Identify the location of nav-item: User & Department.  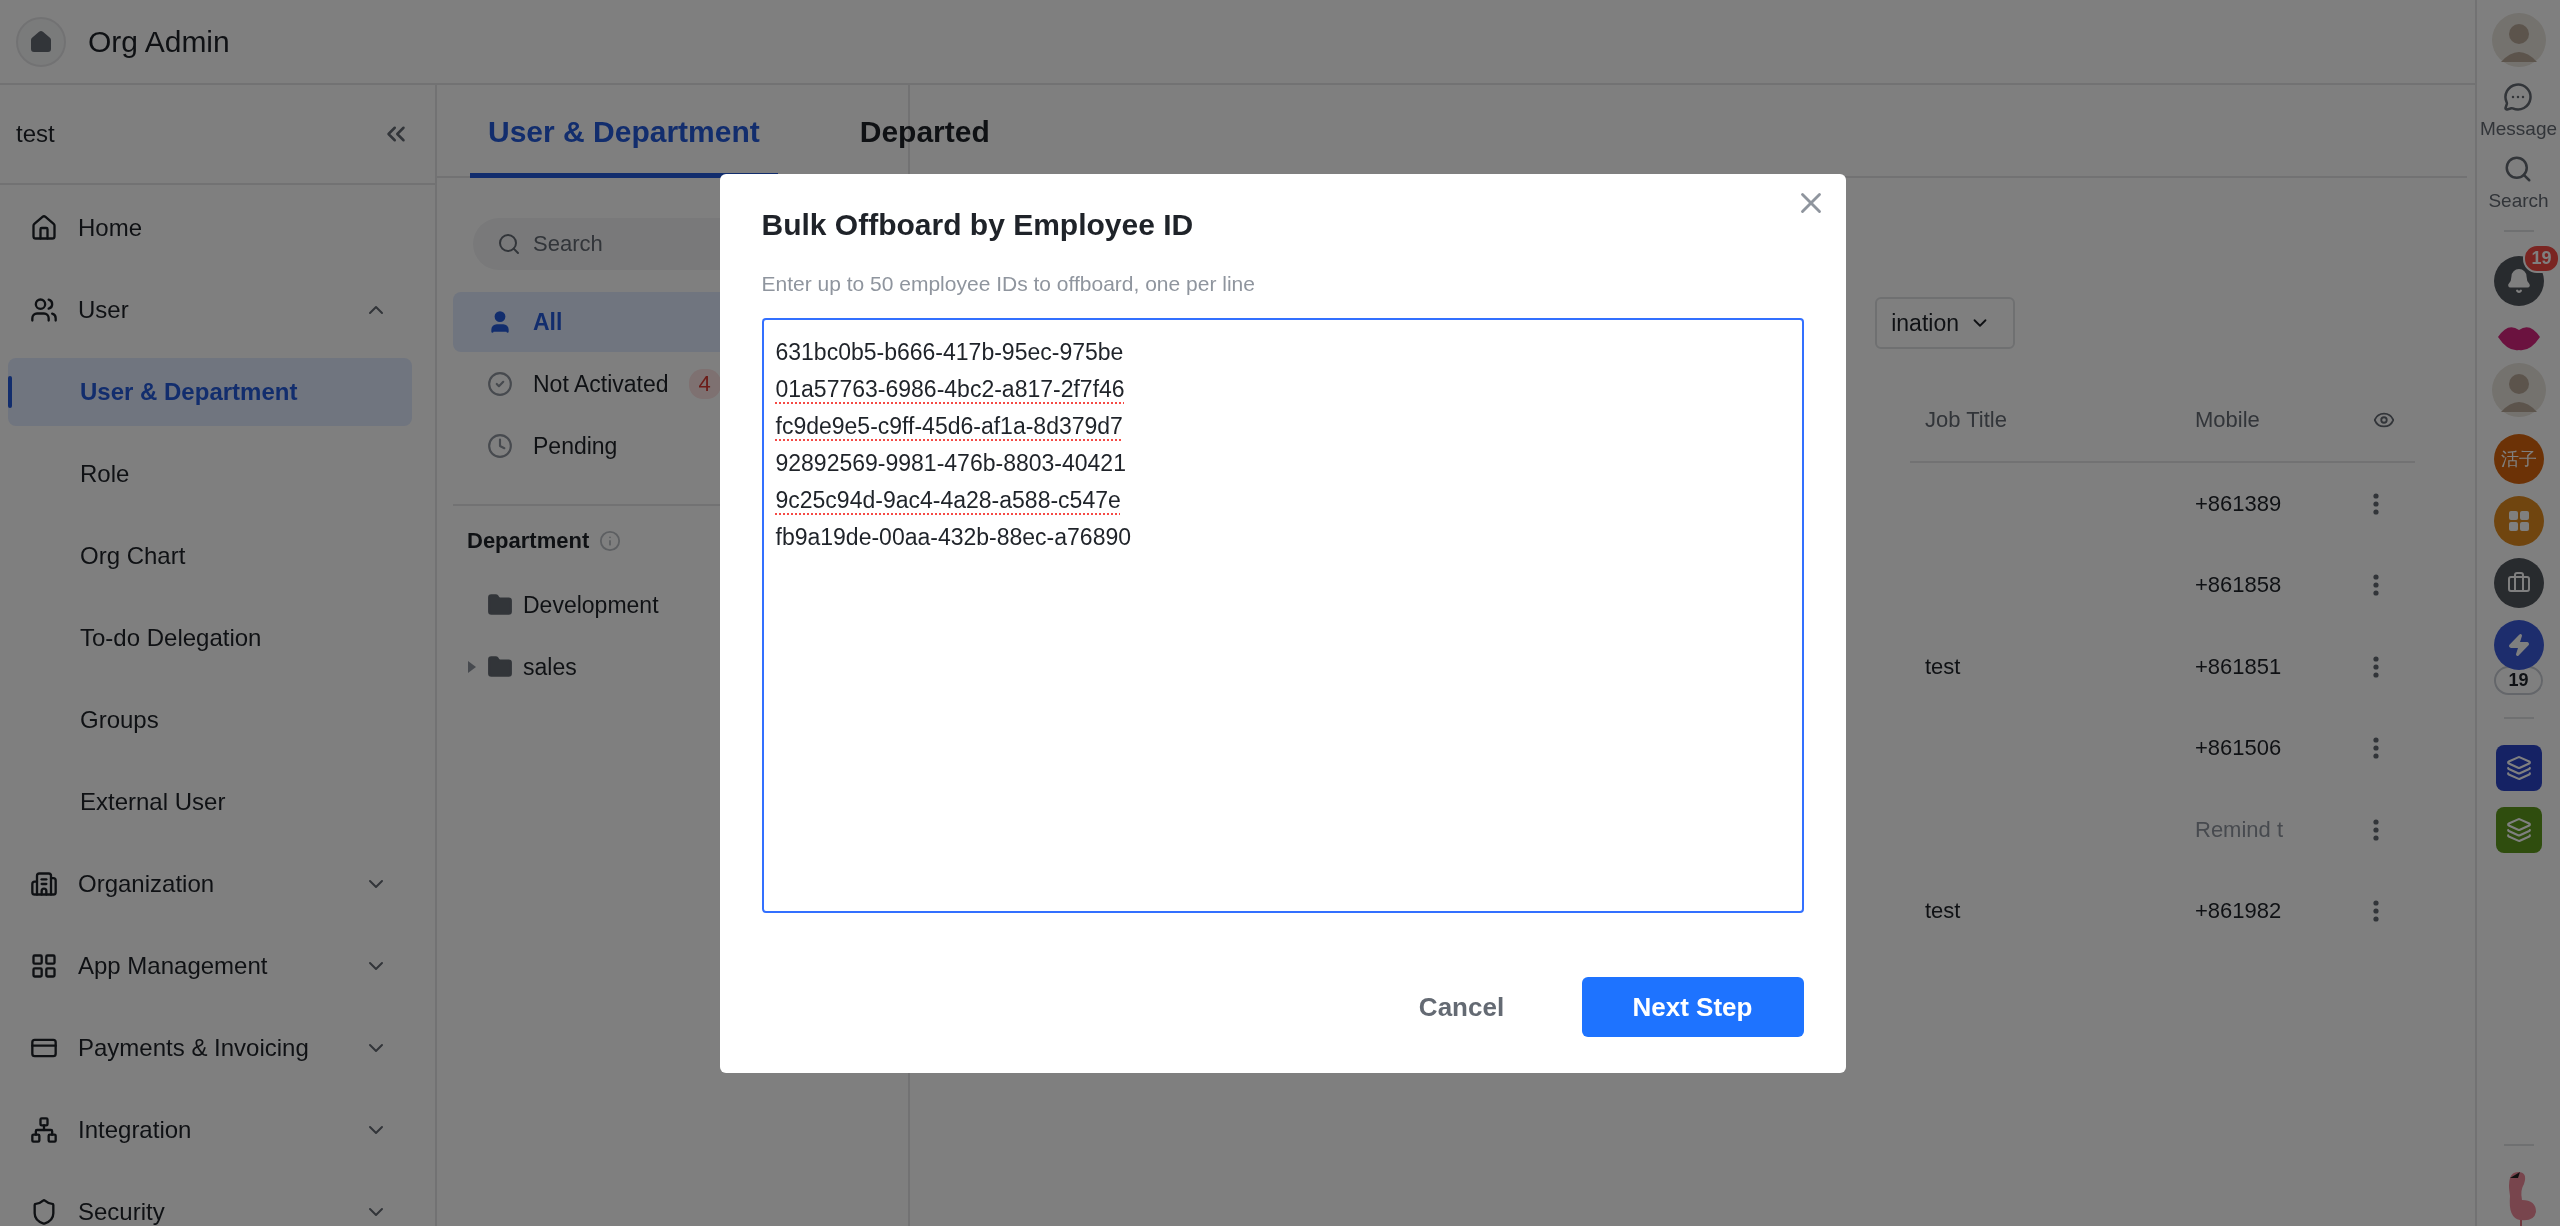
(210, 392).